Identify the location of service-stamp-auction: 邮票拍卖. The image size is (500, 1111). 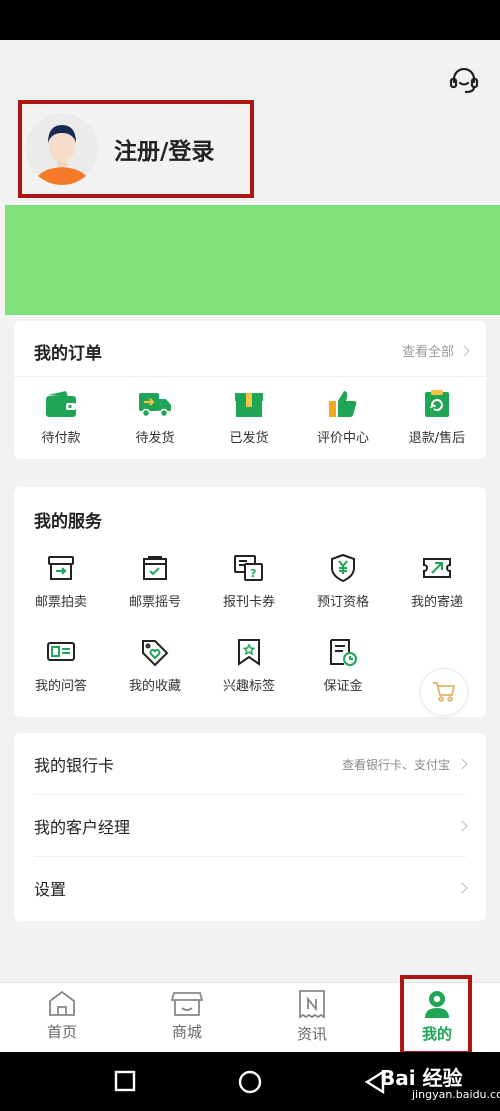
(61, 581).